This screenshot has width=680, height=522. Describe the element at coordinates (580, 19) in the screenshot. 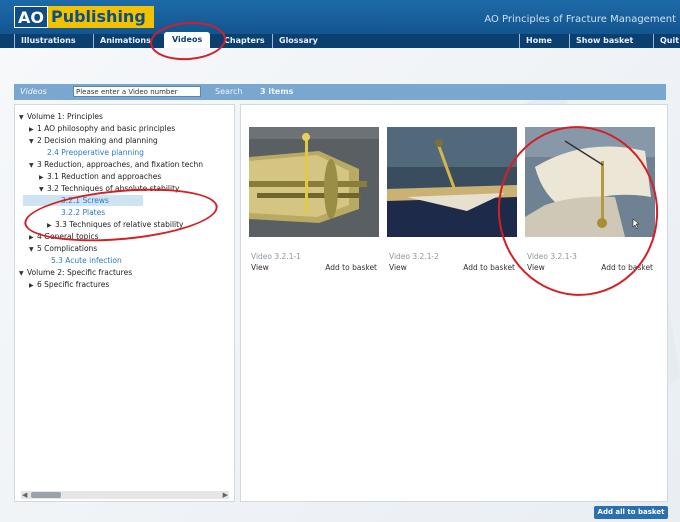

I see `app-title: AO Principles of Fracture Management` at that location.